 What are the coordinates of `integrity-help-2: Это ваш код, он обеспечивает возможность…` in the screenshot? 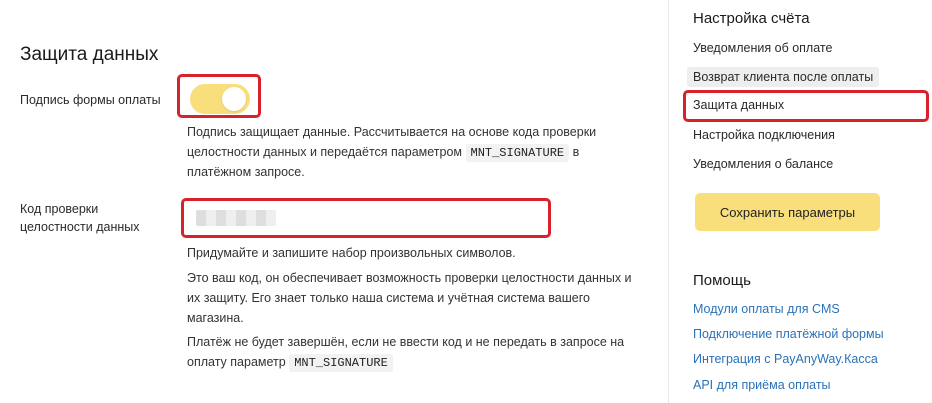 It's located at (409, 298).